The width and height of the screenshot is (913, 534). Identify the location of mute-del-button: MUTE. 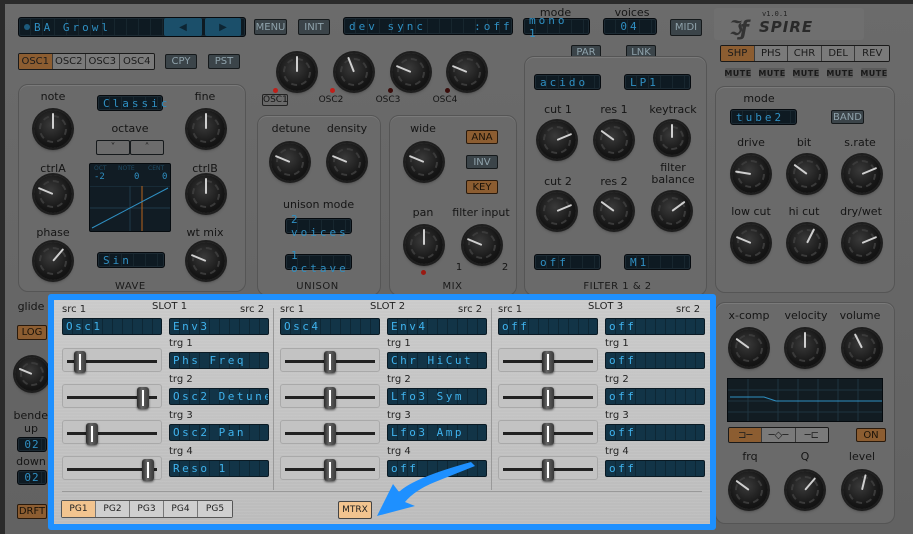
(839, 73).